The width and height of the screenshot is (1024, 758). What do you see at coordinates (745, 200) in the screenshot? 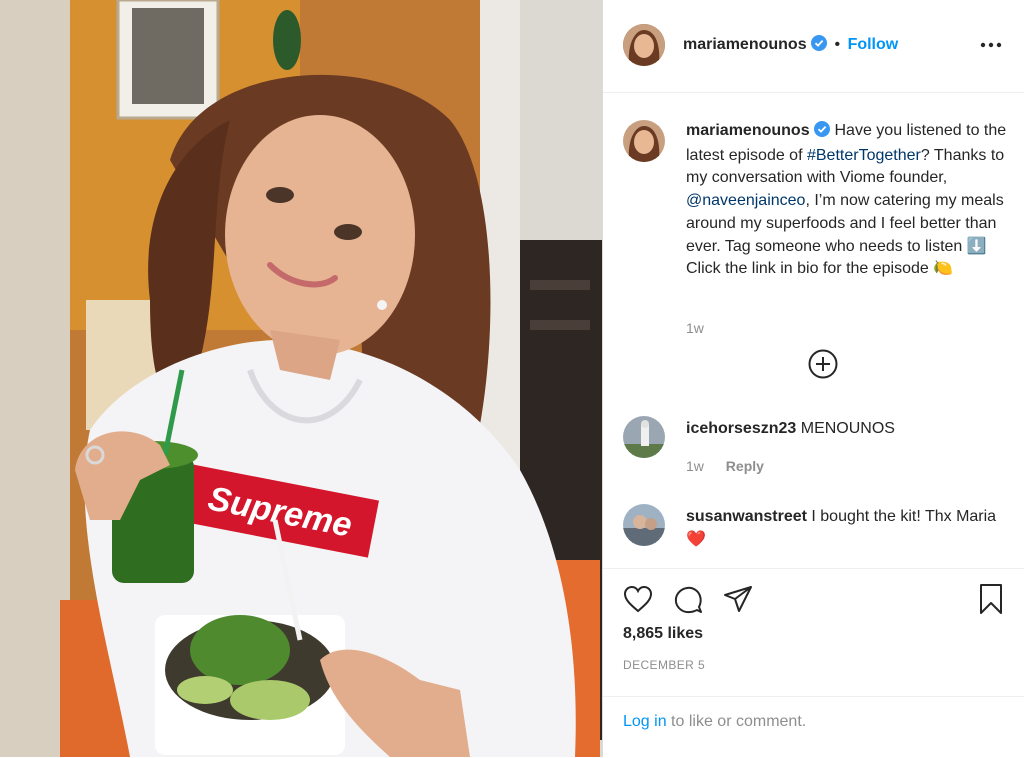
I see `caption-mention: @naveenjainceo` at bounding box center [745, 200].